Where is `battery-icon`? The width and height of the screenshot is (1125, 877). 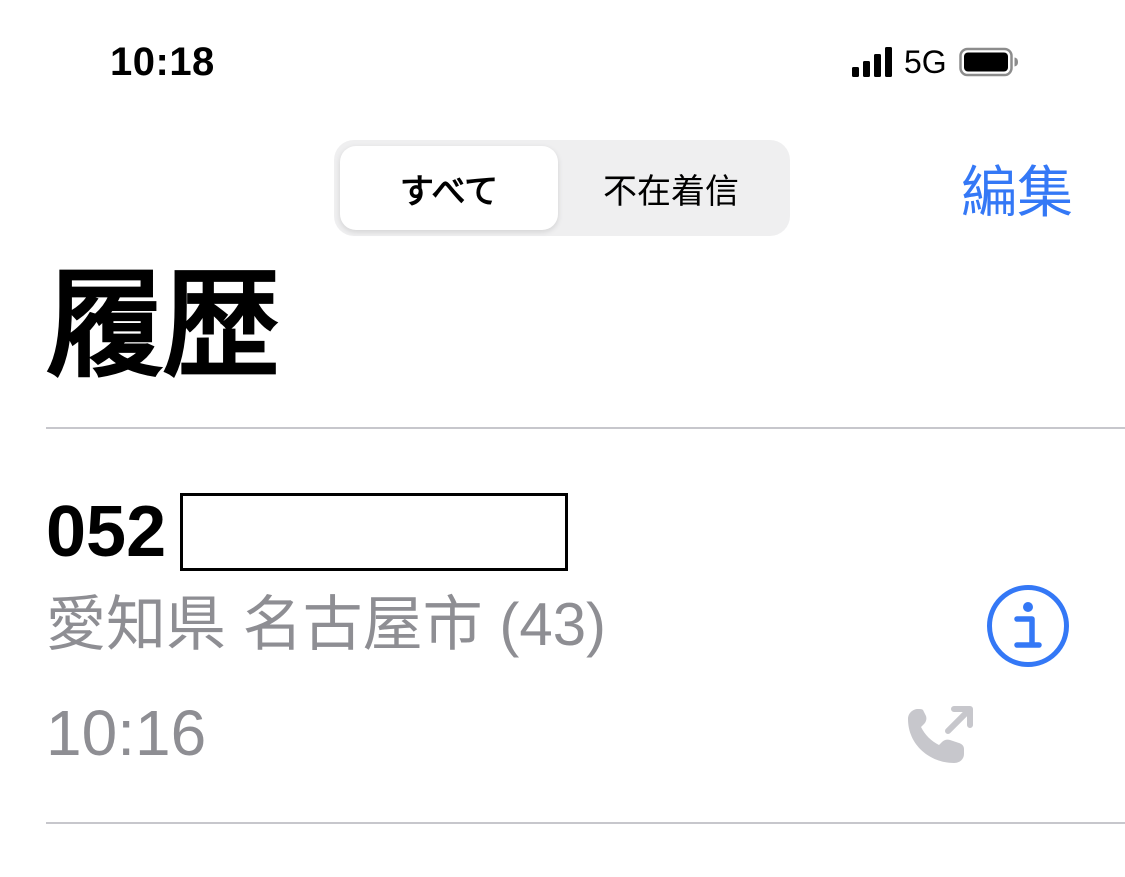
battery-icon is located at coordinates (988, 62).